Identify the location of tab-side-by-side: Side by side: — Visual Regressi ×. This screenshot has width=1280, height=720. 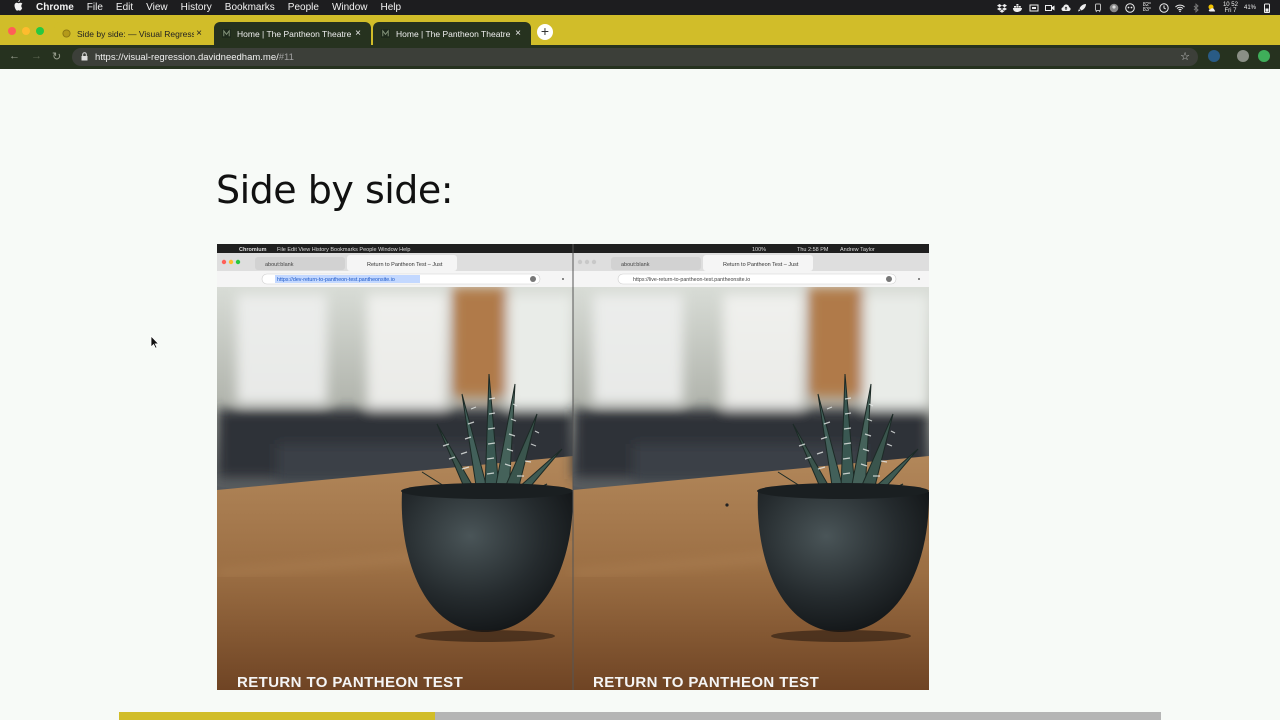
(133, 33).